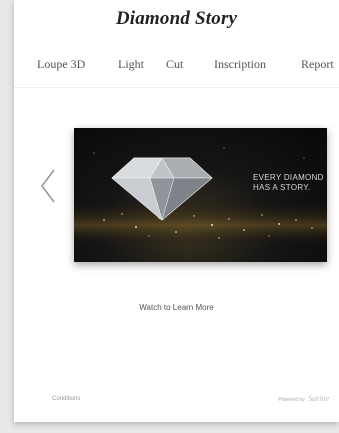 Image resolution: width=339 pixels, height=433 pixels. What do you see at coordinates (318, 398) in the screenshot?
I see `brand-logo: Sarine` at bounding box center [318, 398].